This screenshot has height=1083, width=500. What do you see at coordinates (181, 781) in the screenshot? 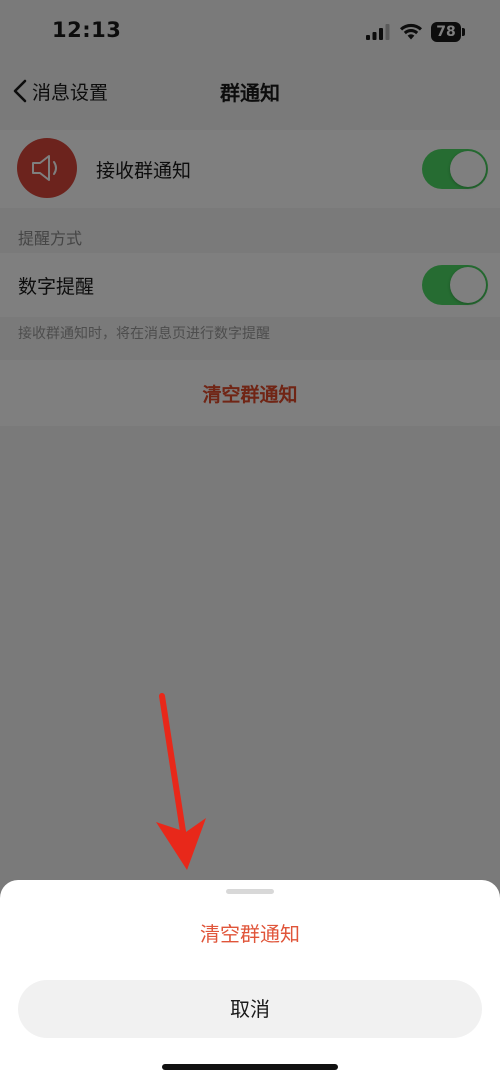
I see `annotation-arrow-icon` at bounding box center [181, 781].